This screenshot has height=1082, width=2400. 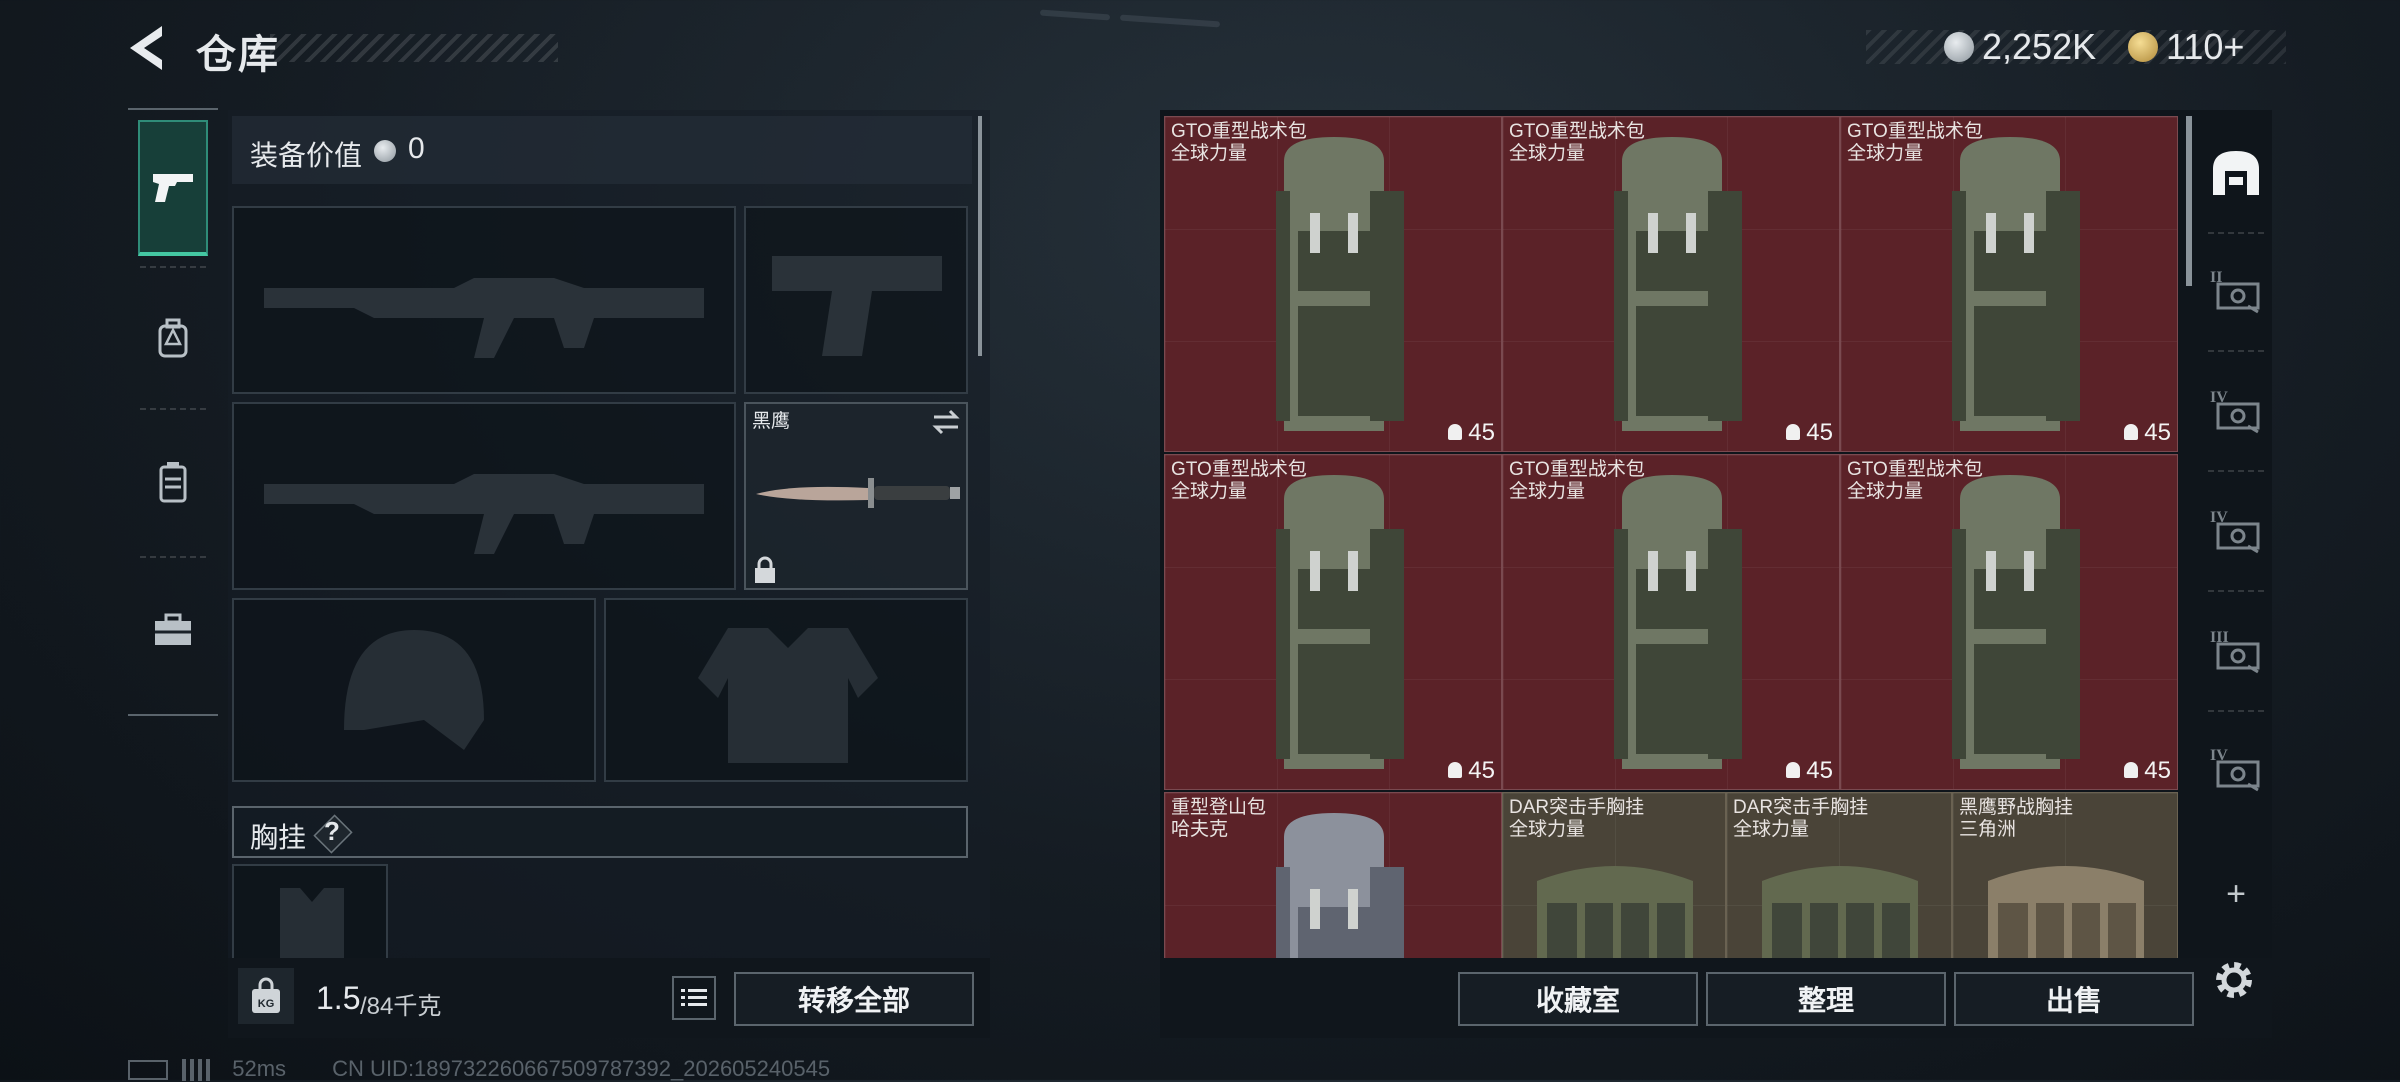 I want to click on silver-currency: 2,252K, so click(x=2020, y=47).